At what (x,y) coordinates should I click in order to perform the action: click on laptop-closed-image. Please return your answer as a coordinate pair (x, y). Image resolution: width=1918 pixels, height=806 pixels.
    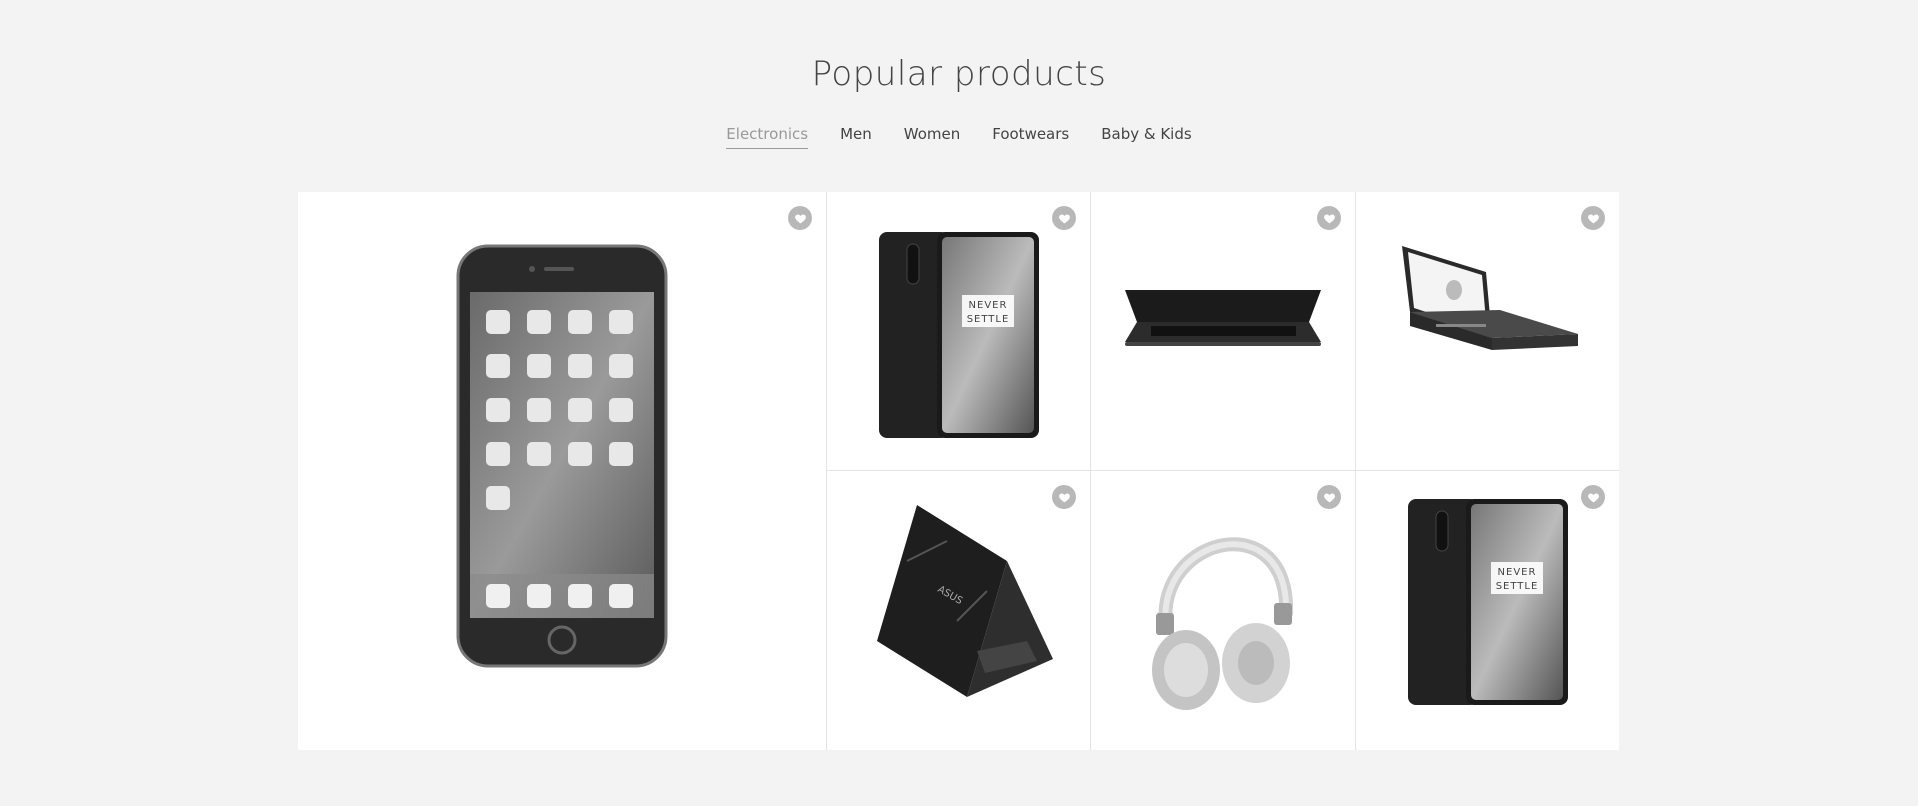
    Looking at the image, I should click on (1223, 318).